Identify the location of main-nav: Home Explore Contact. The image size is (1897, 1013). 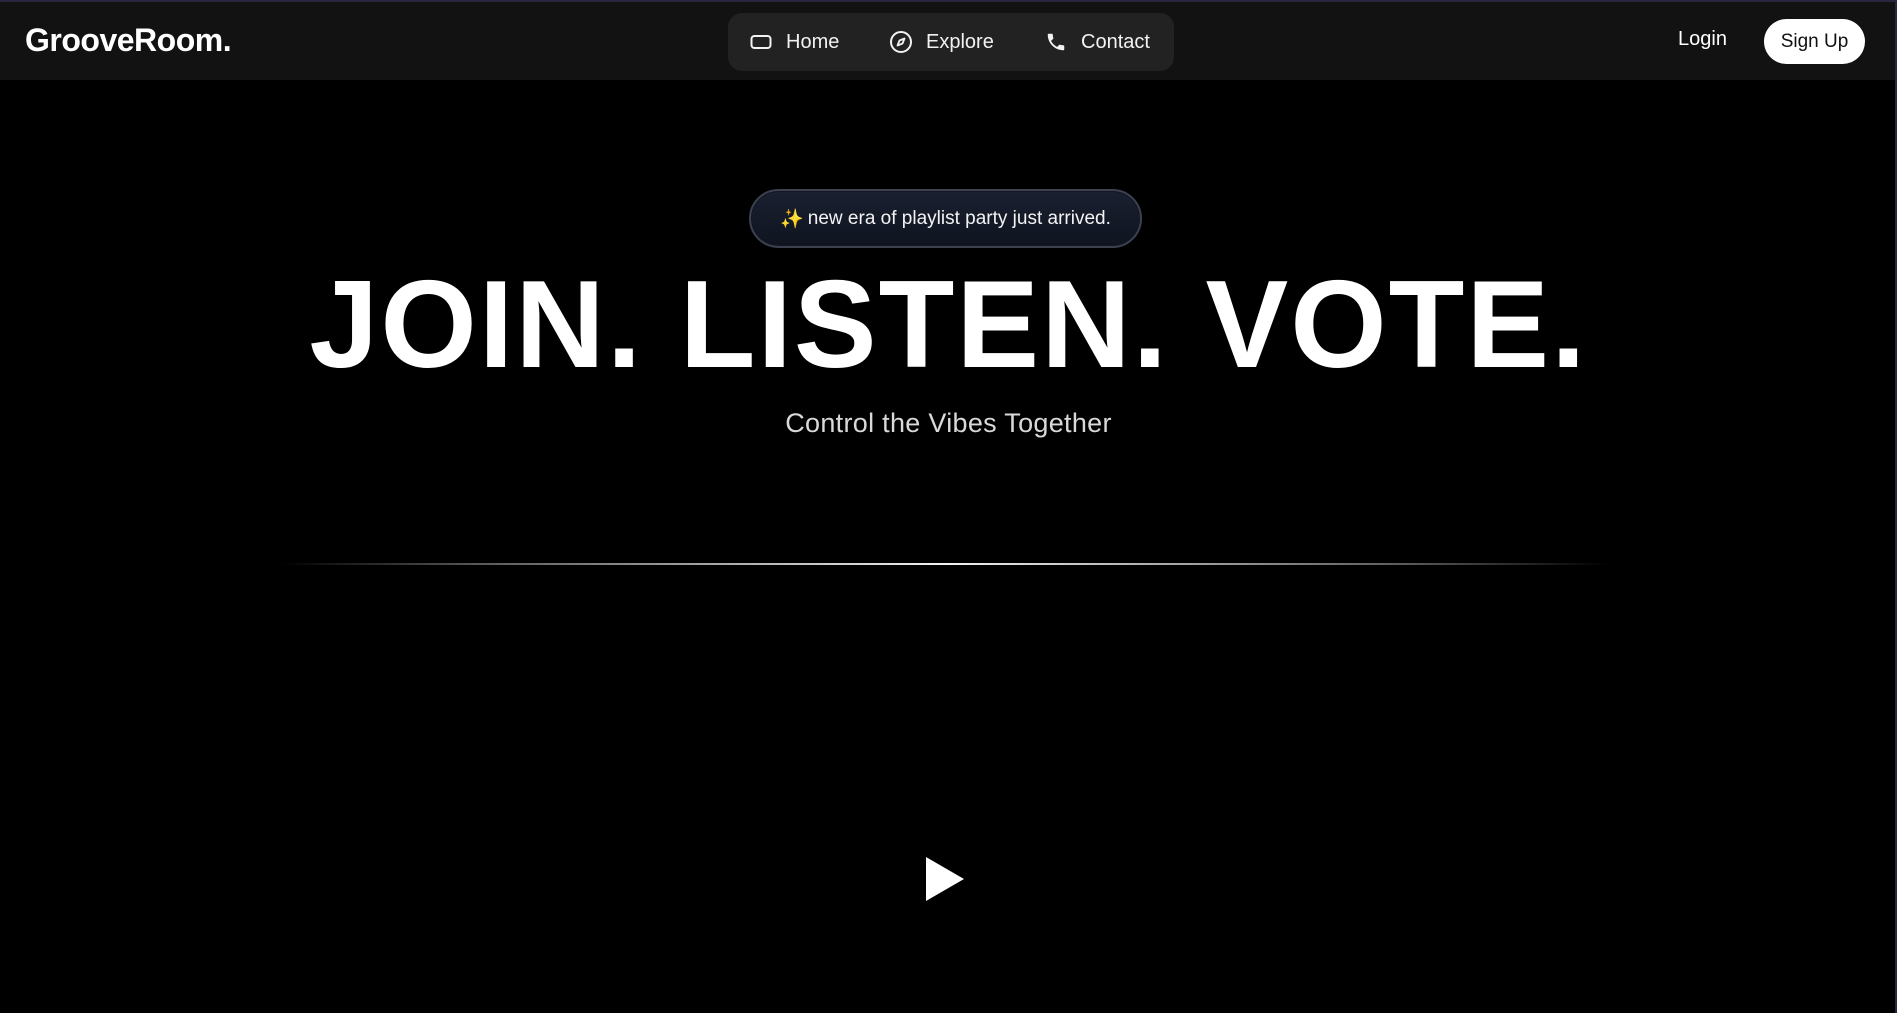
(951, 42).